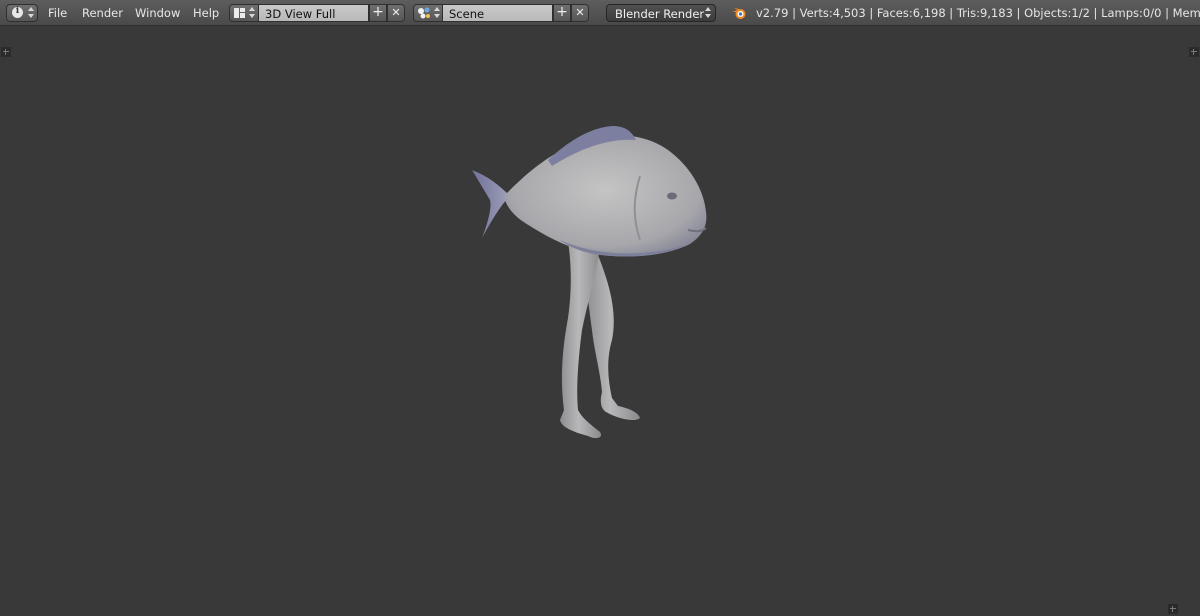 The image size is (1200, 616). Describe the element at coordinates (497, 13) in the screenshot. I see `scene-name-field: Scene` at that location.